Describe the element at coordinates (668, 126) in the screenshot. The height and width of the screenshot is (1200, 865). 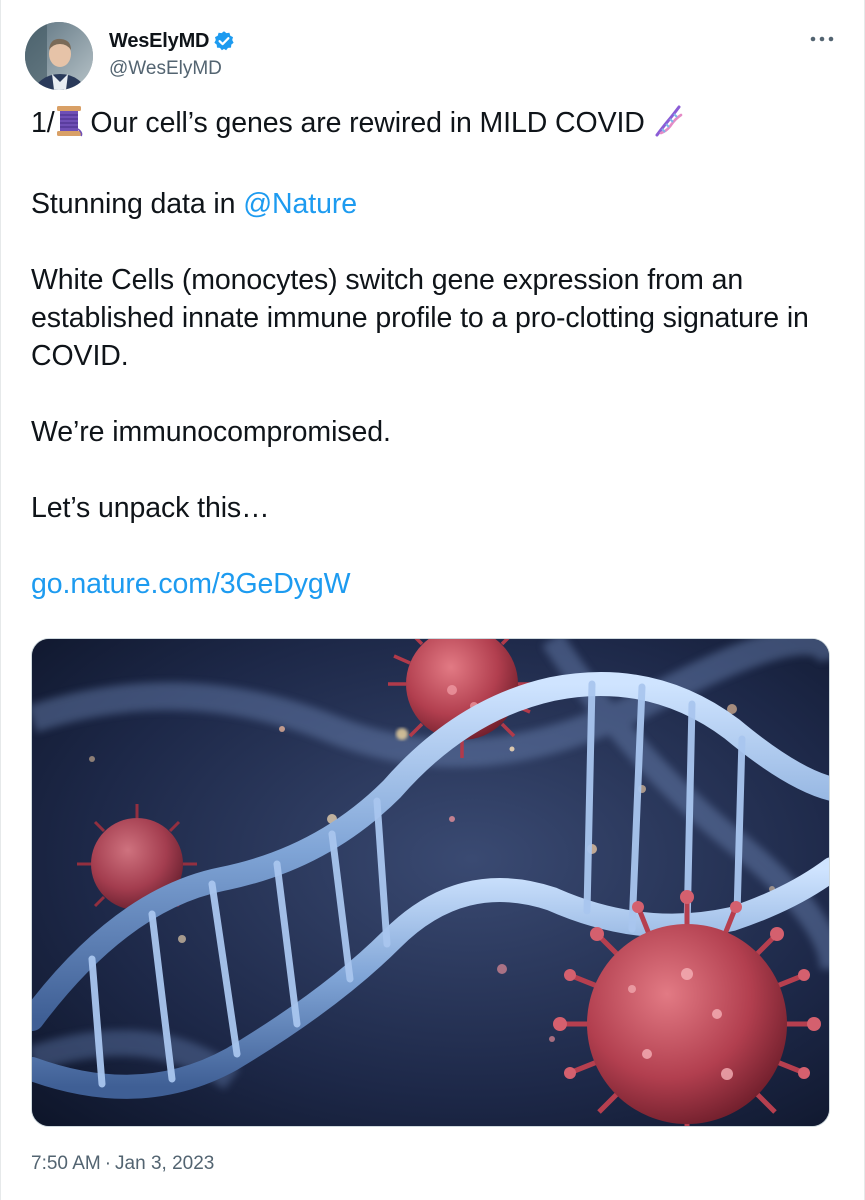
I see `dna-emoji-icon` at that location.